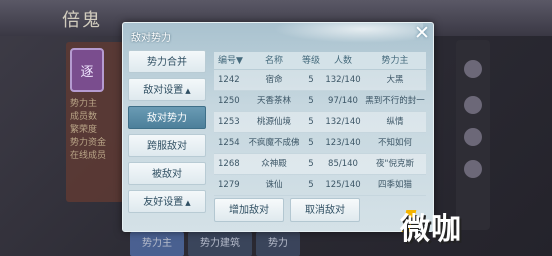 The height and width of the screenshot is (256, 552). Describe the element at coordinates (163, 90) in the screenshot. I see `menu-item-label: 敌对设置` at that location.